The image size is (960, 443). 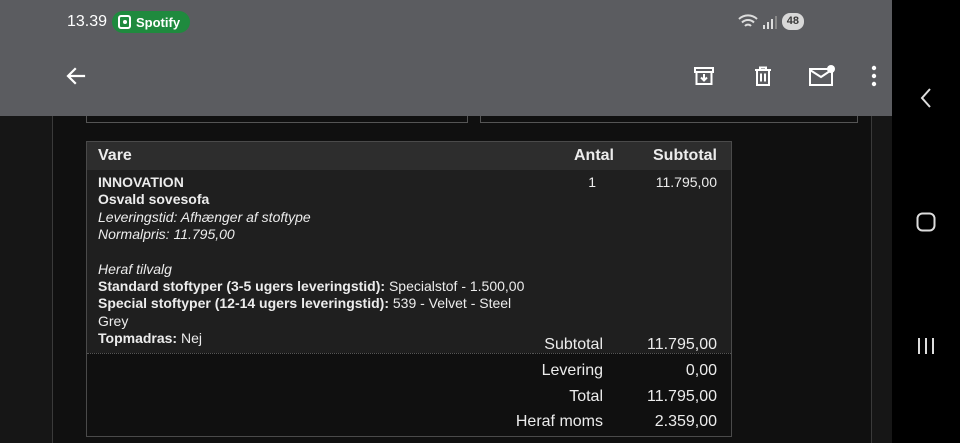 I want to click on table-header-row: Vare Antal Subtotal, so click(x=409, y=155).